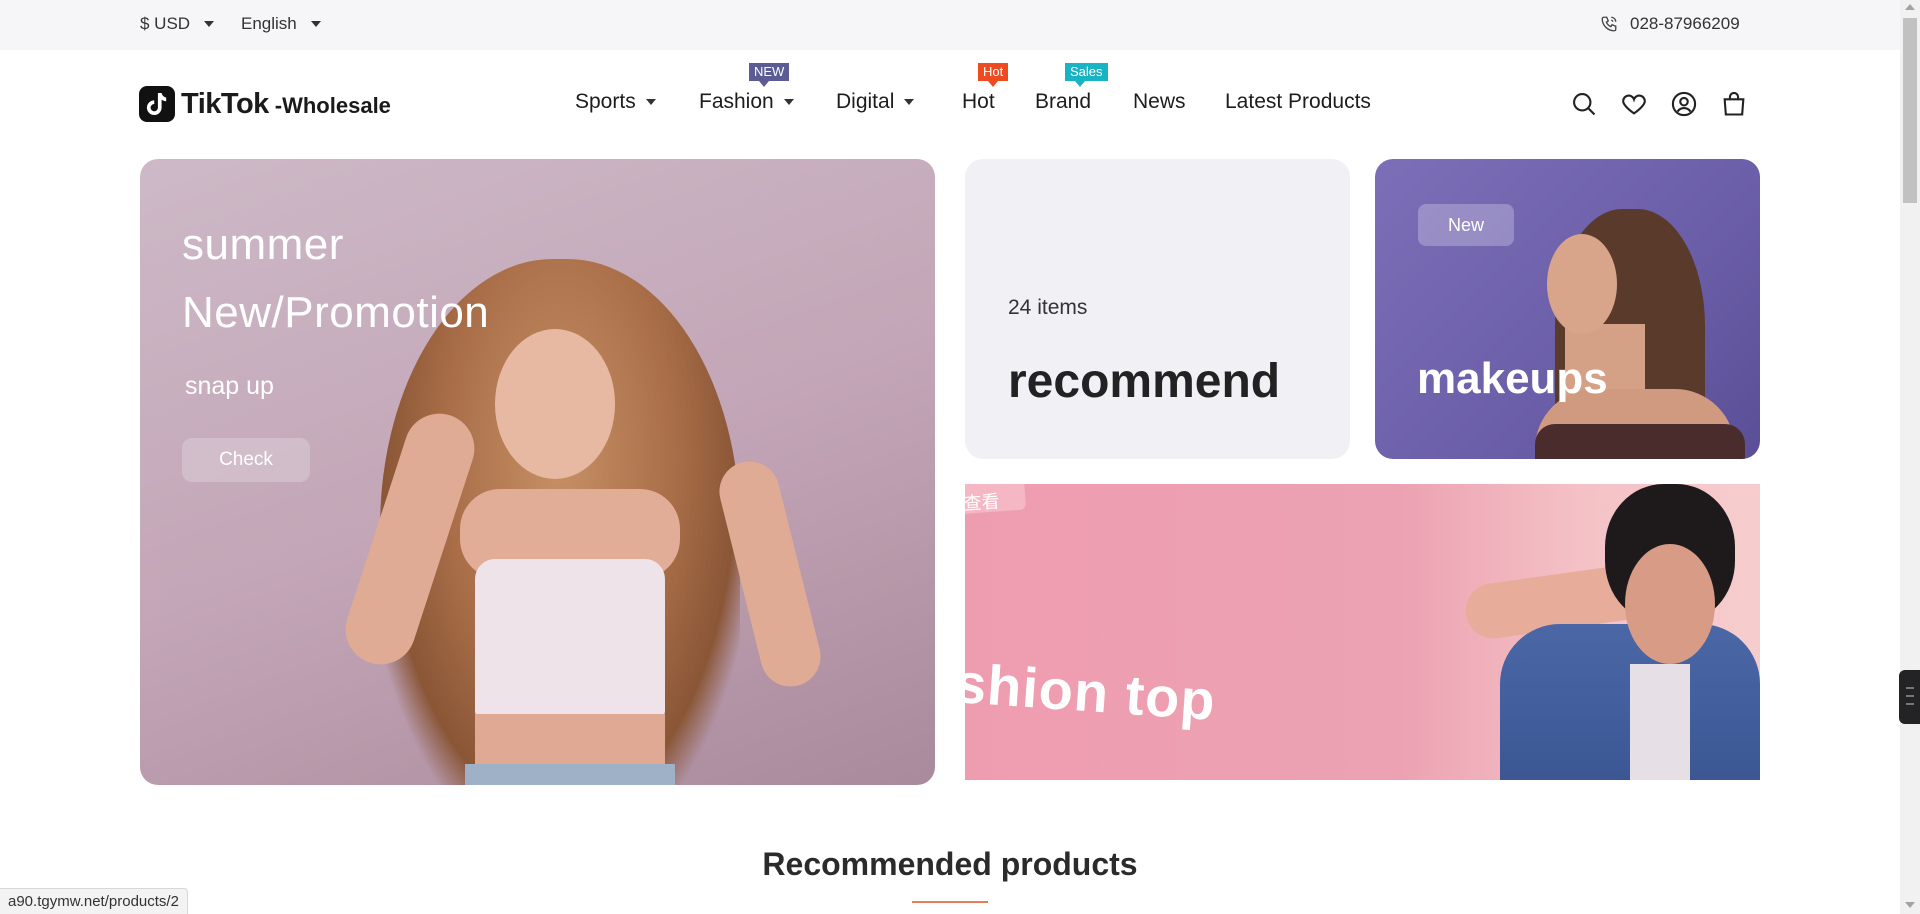 The image size is (1920, 914). Describe the element at coordinates (1512, 378) in the screenshot. I see `makeups-title: makeups` at that location.